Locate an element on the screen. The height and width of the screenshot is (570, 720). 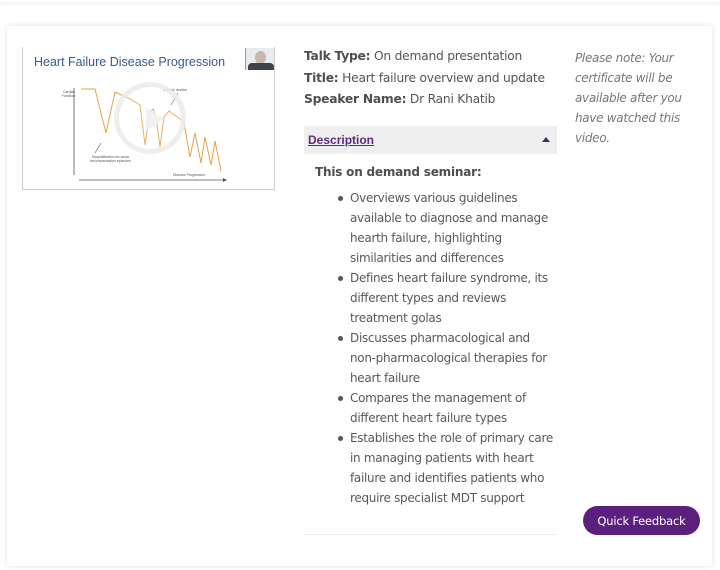
play-circle-icon is located at coordinates (150, 118).